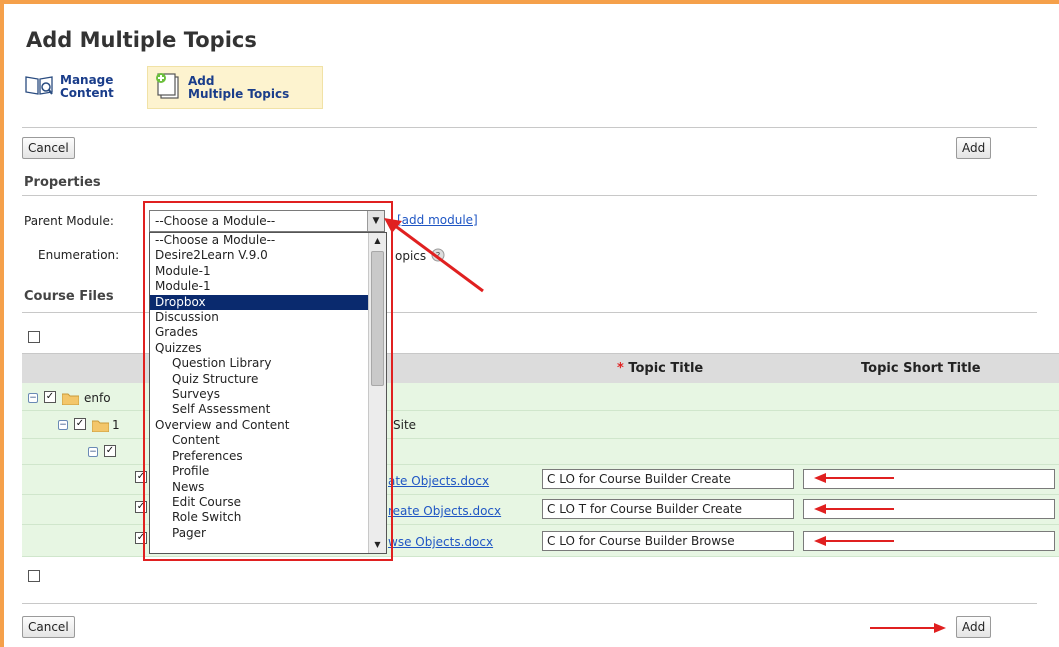 The height and width of the screenshot is (647, 1059). I want to click on folder-label: 1, so click(116, 425).